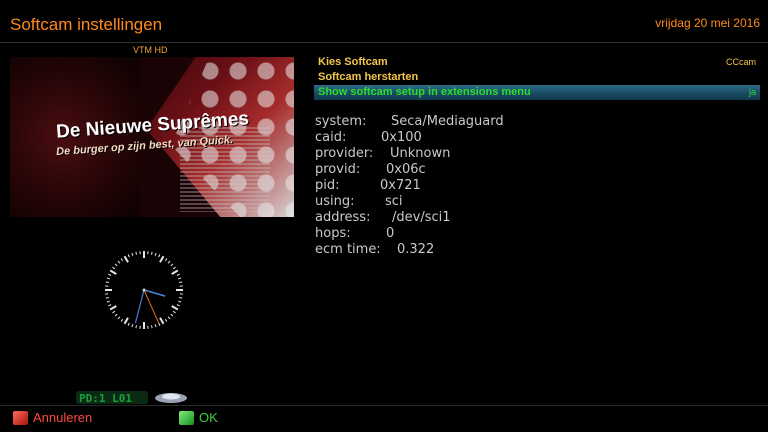  I want to click on clock-center, so click(144, 290).